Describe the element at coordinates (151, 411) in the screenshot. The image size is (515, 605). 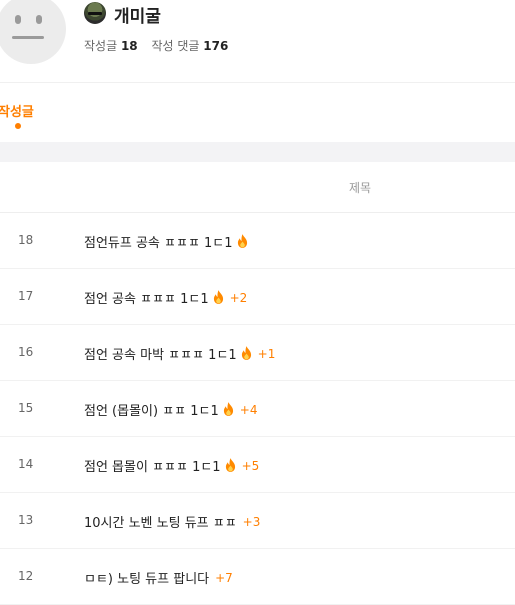
I see `post-title-text: 점언 (몹몰이) ㅍㅍ 1ㄷ1` at that location.